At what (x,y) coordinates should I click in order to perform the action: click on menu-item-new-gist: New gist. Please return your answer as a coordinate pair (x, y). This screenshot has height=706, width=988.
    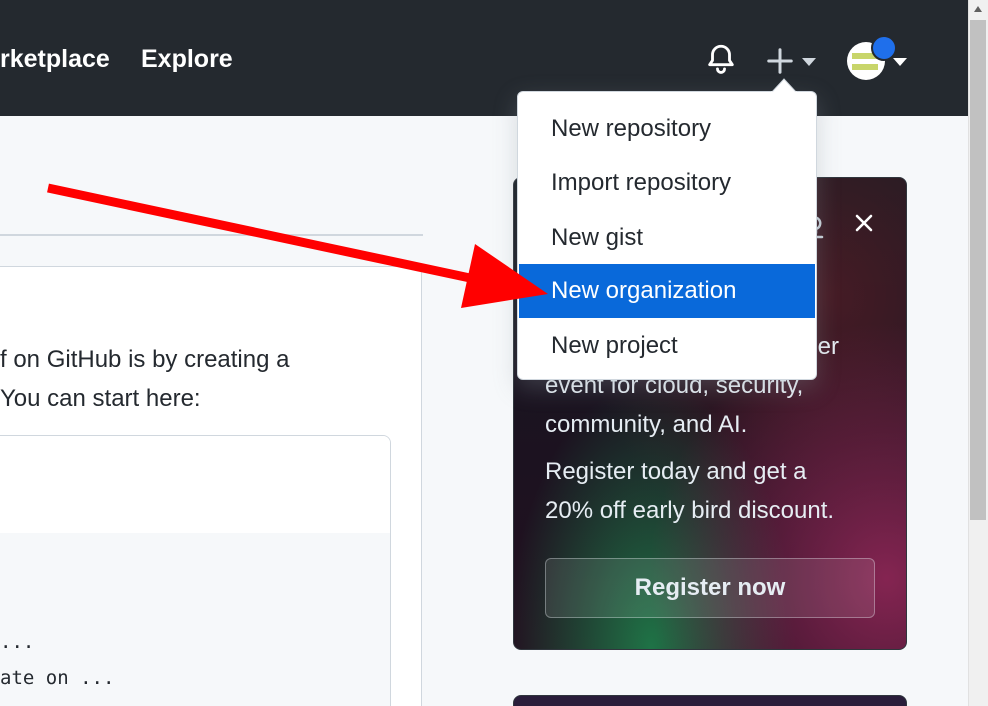
    Looking at the image, I should click on (667, 238).